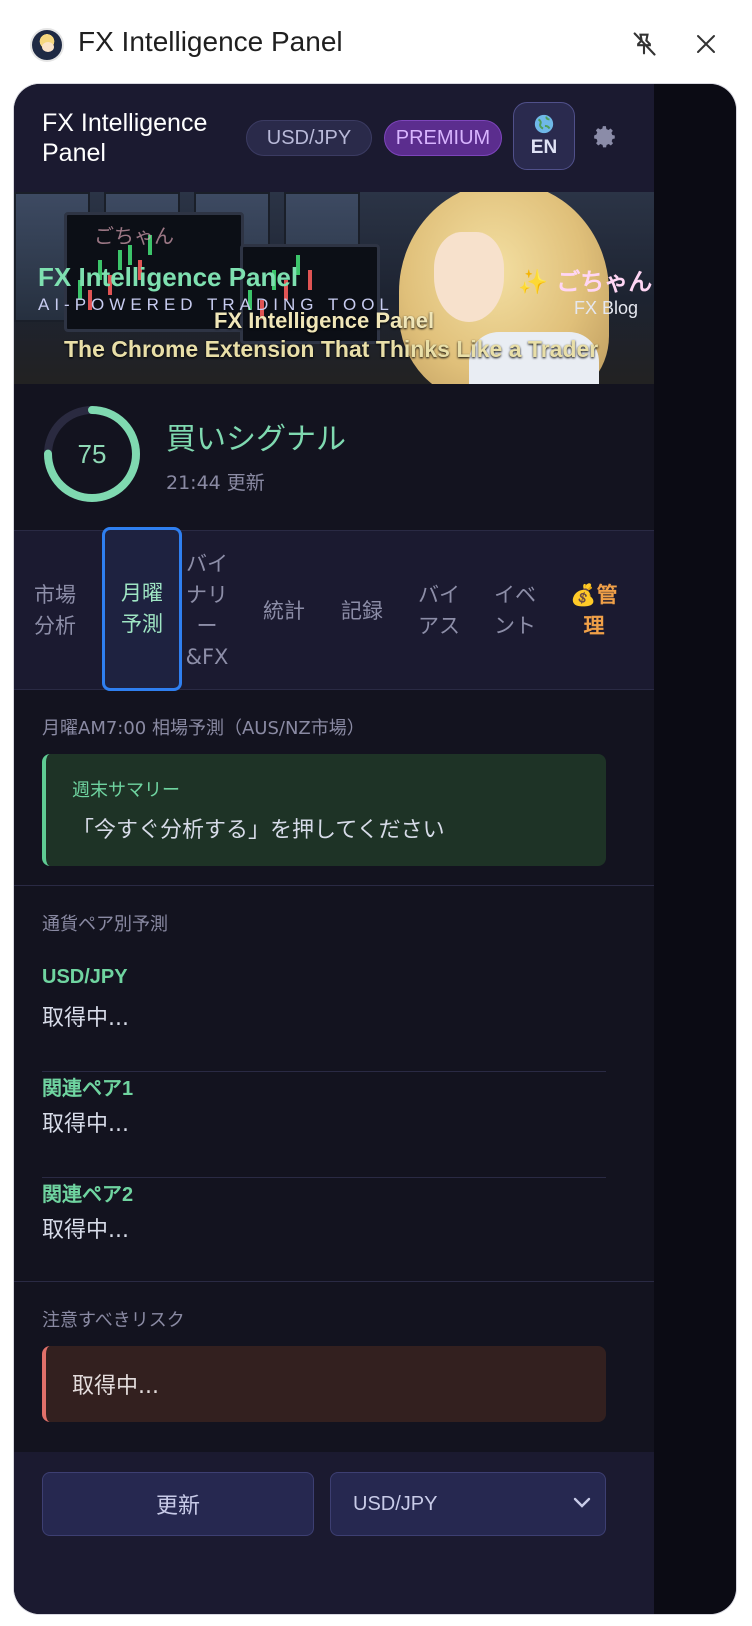 This screenshot has width=752, height=1626. I want to click on side-panel-header: FX Intelligence Panel, so click(376, 42).